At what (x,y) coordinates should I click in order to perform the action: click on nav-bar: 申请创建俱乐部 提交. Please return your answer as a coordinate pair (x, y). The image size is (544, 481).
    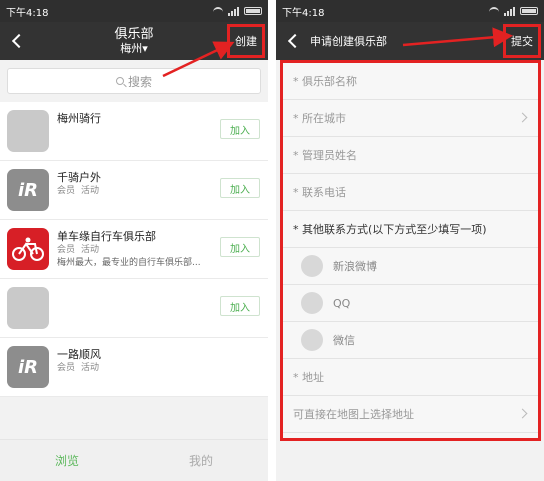
    Looking at the image, I should click on (410, 41).